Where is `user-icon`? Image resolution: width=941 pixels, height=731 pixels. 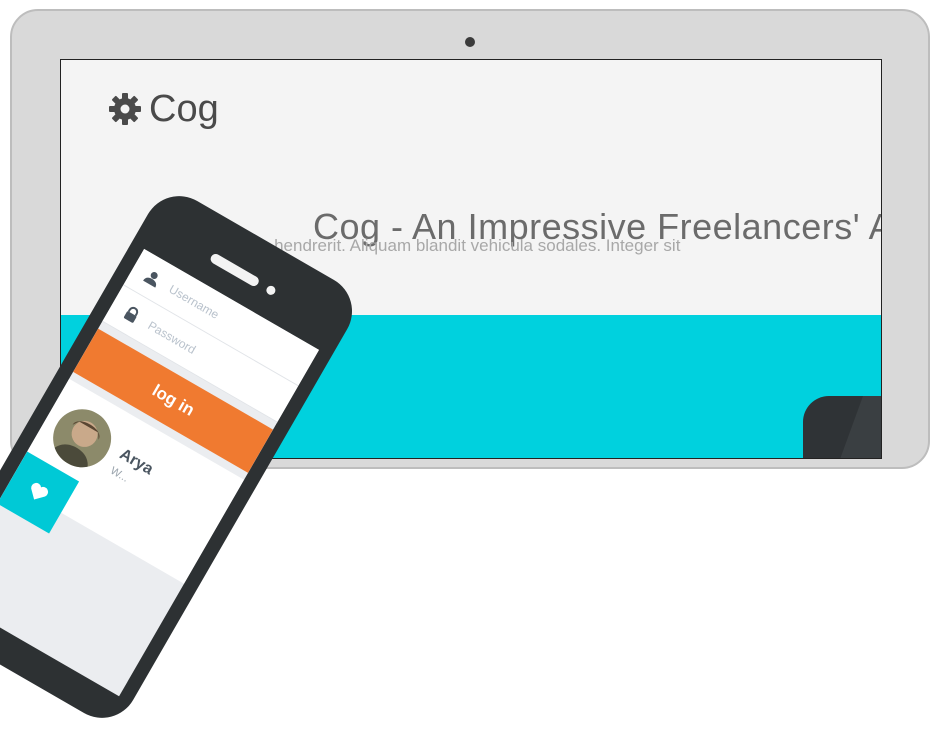
user-icon is located at coordinates (150, 279).